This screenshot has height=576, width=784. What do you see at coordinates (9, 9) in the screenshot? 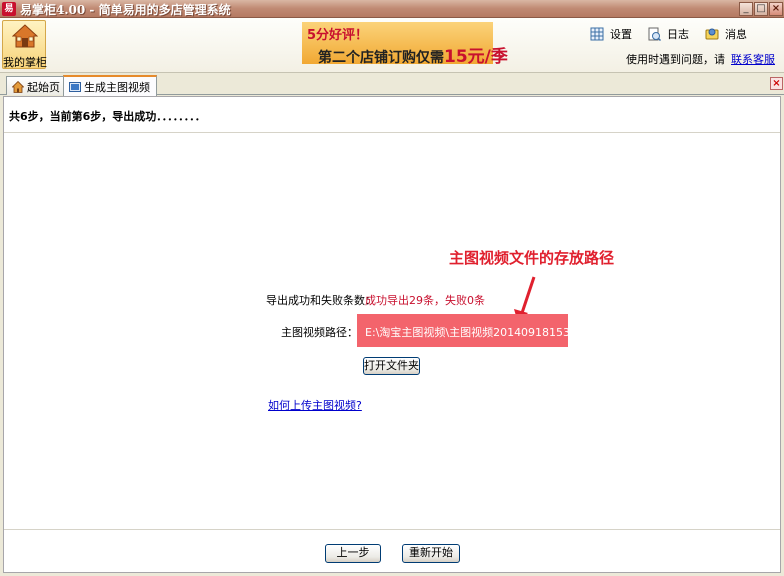
I see `app-icon: 易` at bounding box center [9, 9].